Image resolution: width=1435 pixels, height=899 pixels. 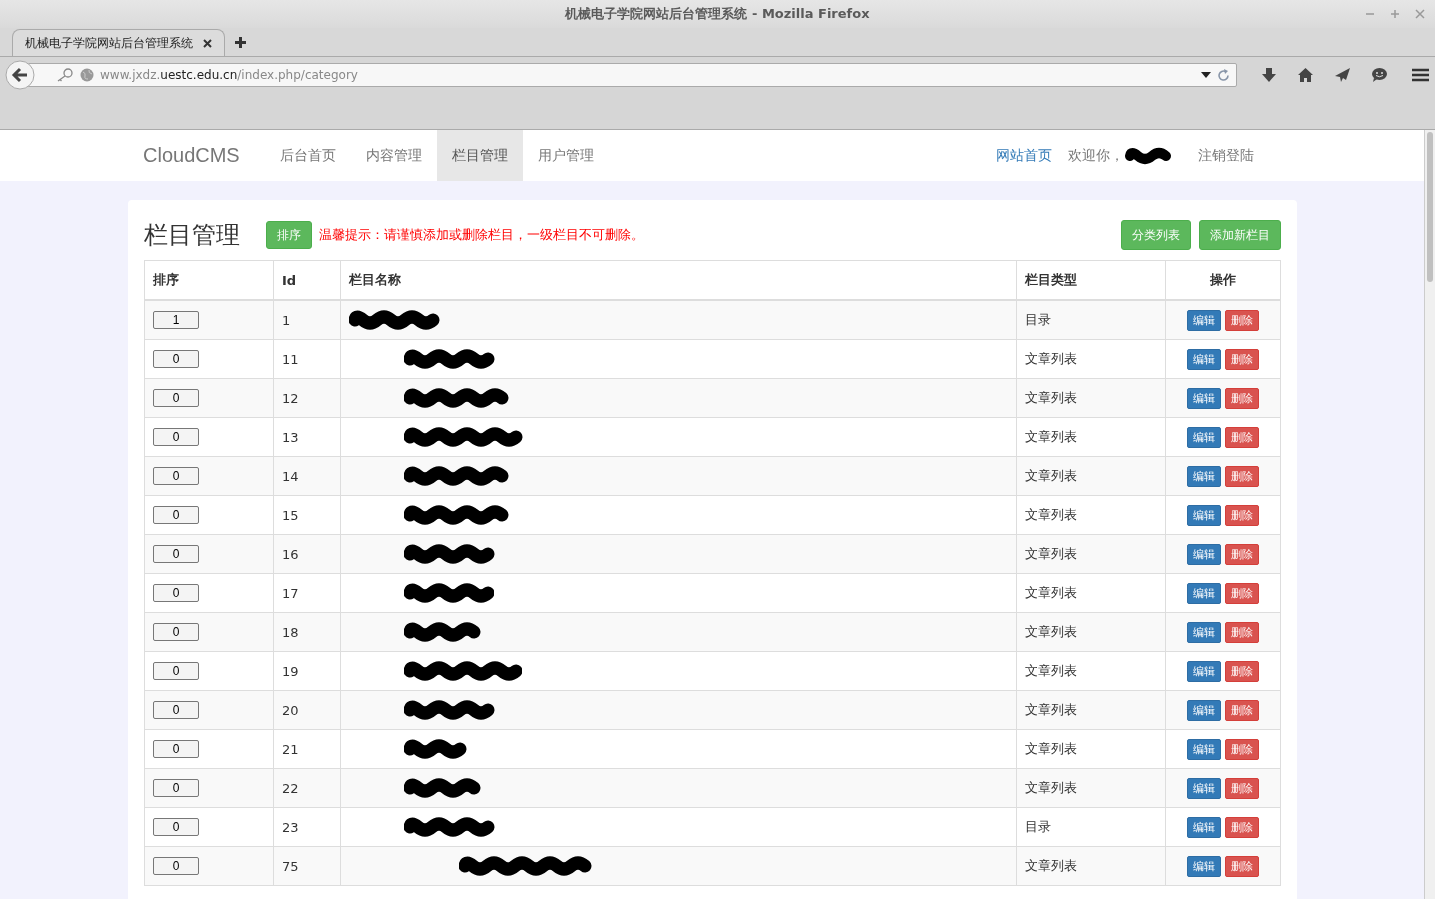 I want to click on action-button: 添加新栏目, so click(x=1240, y=235).